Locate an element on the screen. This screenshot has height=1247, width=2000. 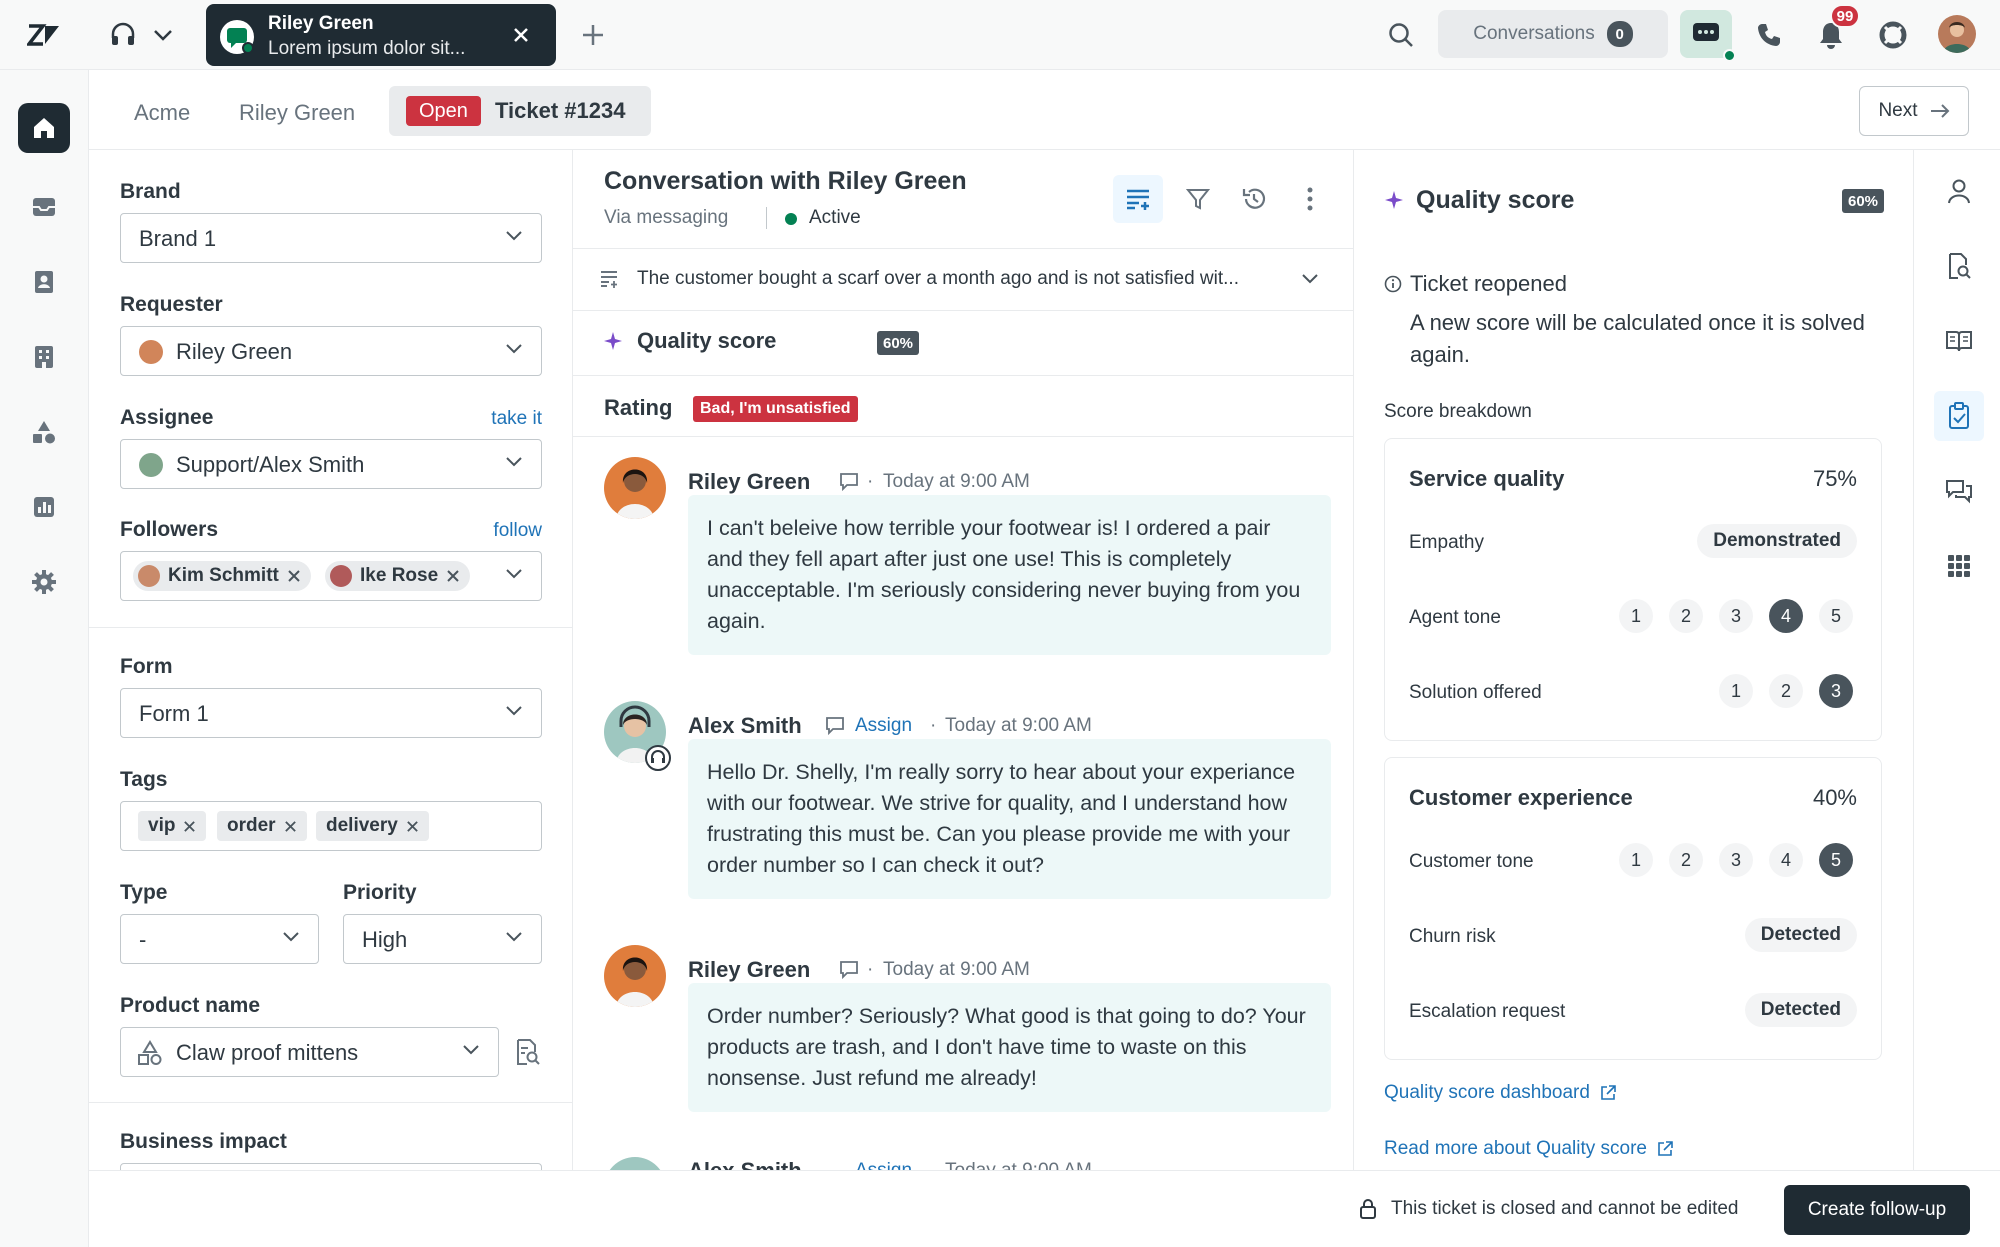
summary-list-icon is located at coordinates (609, 279).